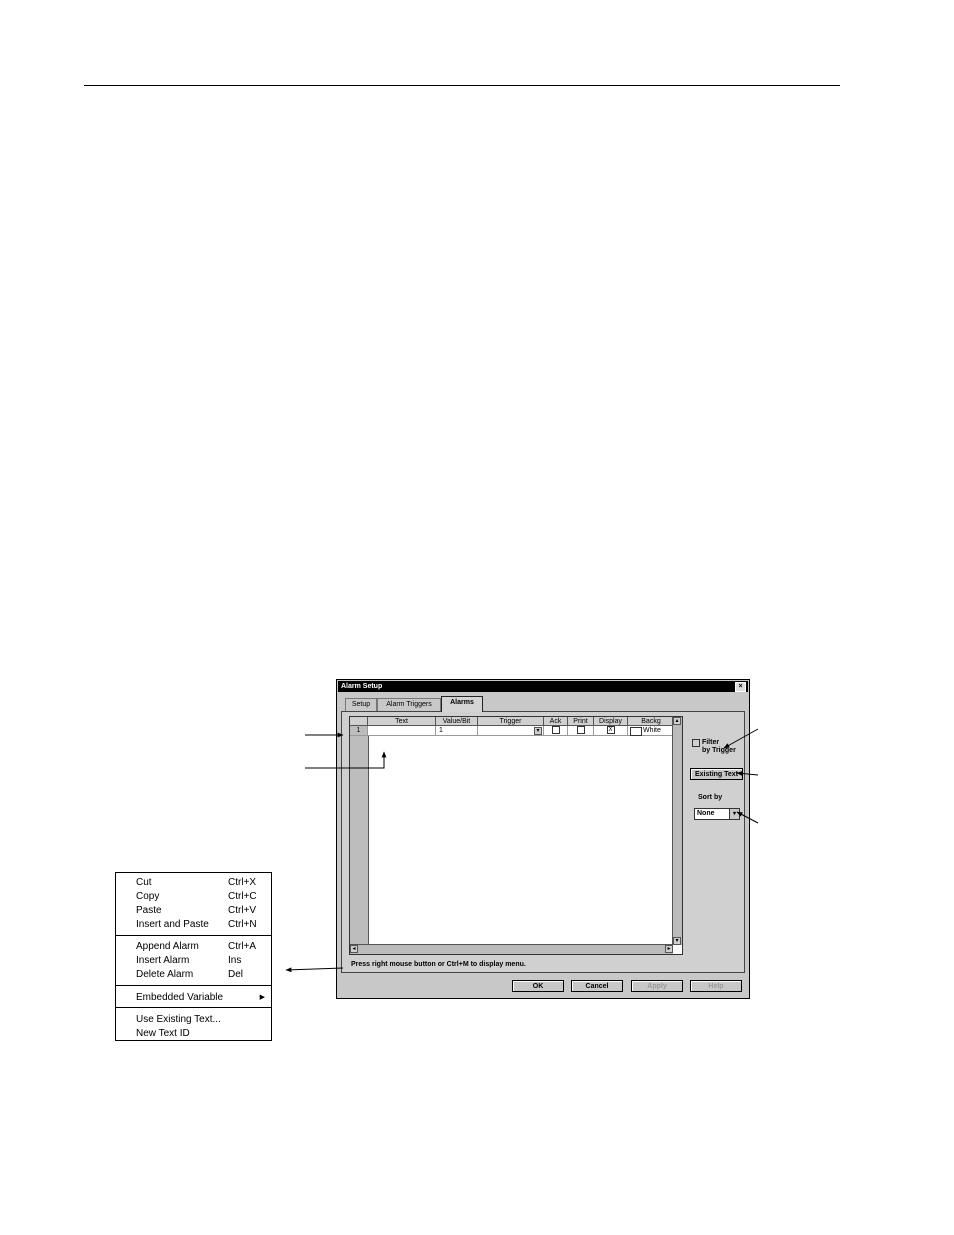 Image resolution: width=954 pixels, height=1235 pixels. I want to click on callout-arrow-existing-text, so click(747, 773).